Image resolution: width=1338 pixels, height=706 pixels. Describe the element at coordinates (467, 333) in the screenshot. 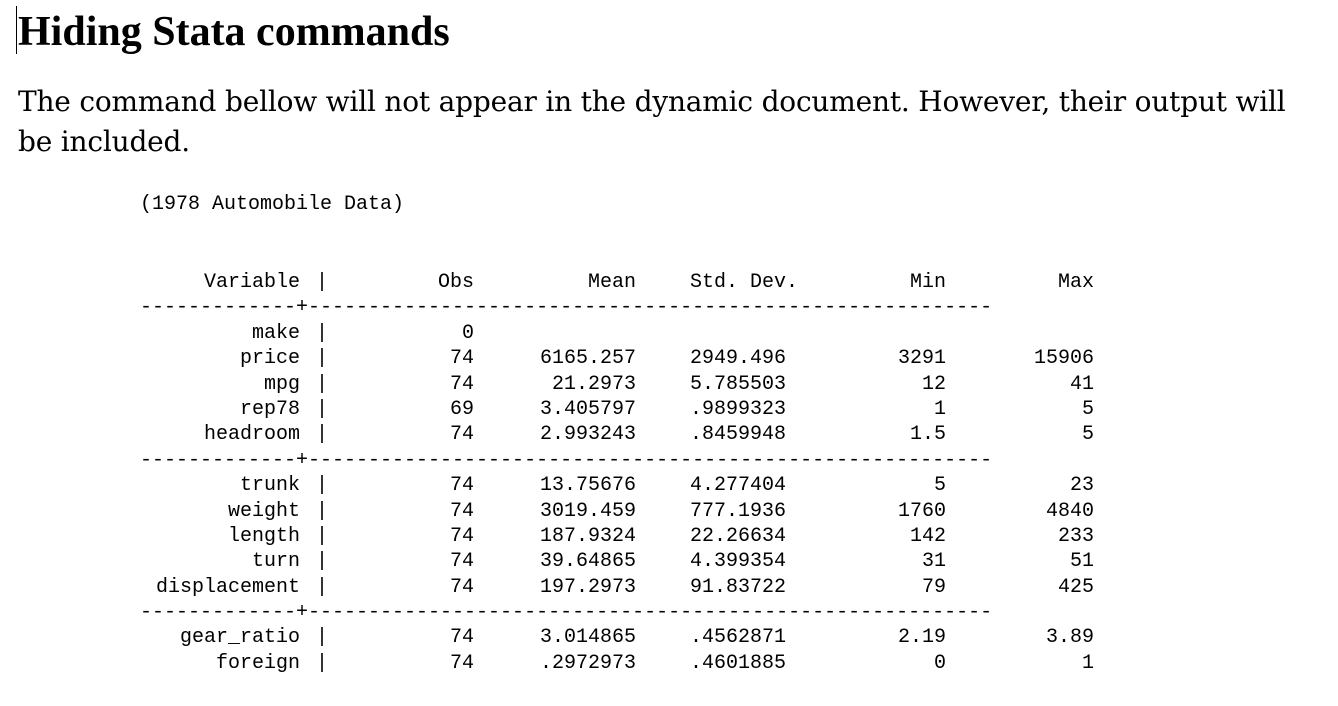

I see `obs-value: 0` at that location.